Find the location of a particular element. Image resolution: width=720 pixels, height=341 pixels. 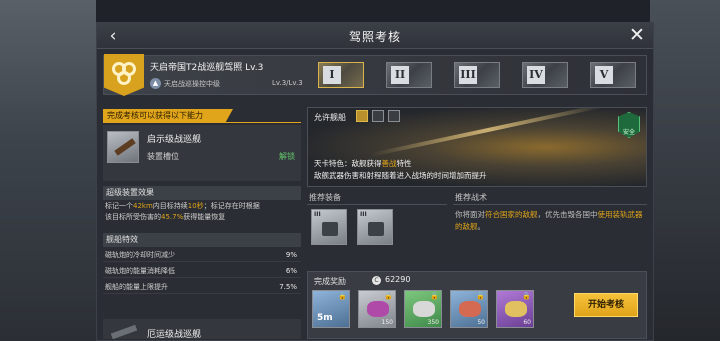

rewards-label: 完成奖励 is located at coordinates (330, 281).